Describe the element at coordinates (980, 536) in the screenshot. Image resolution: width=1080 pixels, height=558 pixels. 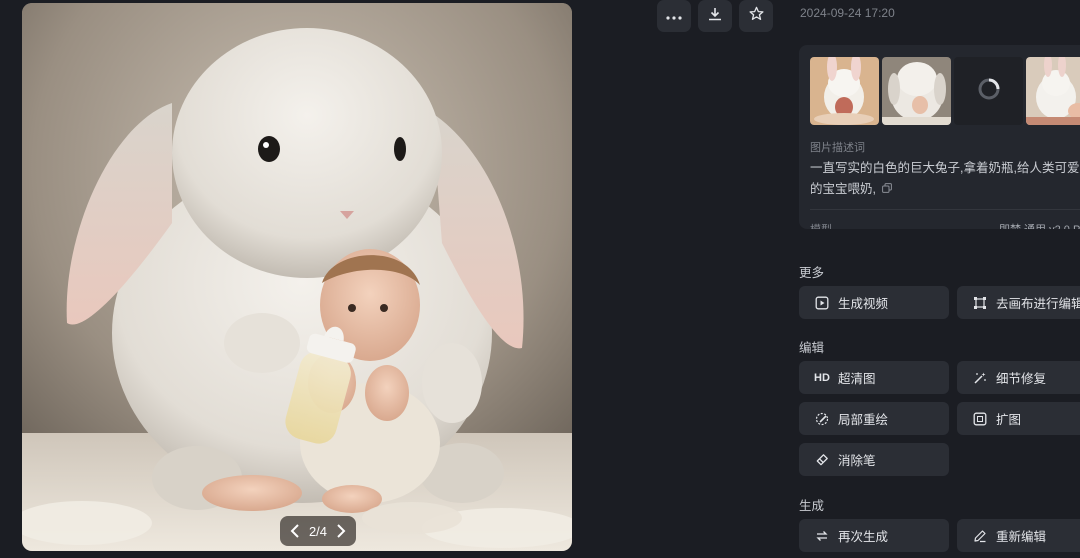
I see `edit-pen-icon` at that location.